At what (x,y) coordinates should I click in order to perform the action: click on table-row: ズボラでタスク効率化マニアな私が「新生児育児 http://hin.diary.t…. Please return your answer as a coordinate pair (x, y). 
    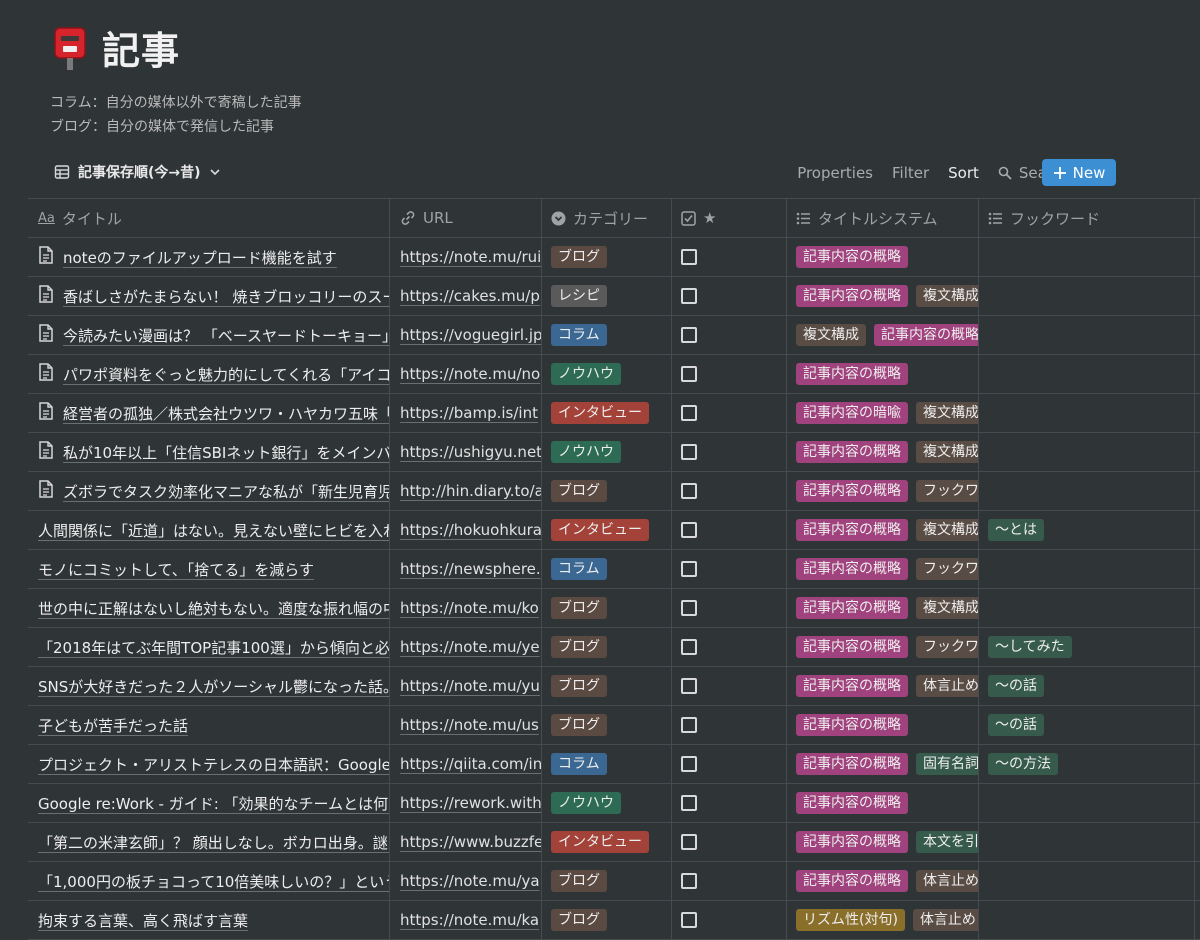
    Looking at the image, I should click on (614, 491).